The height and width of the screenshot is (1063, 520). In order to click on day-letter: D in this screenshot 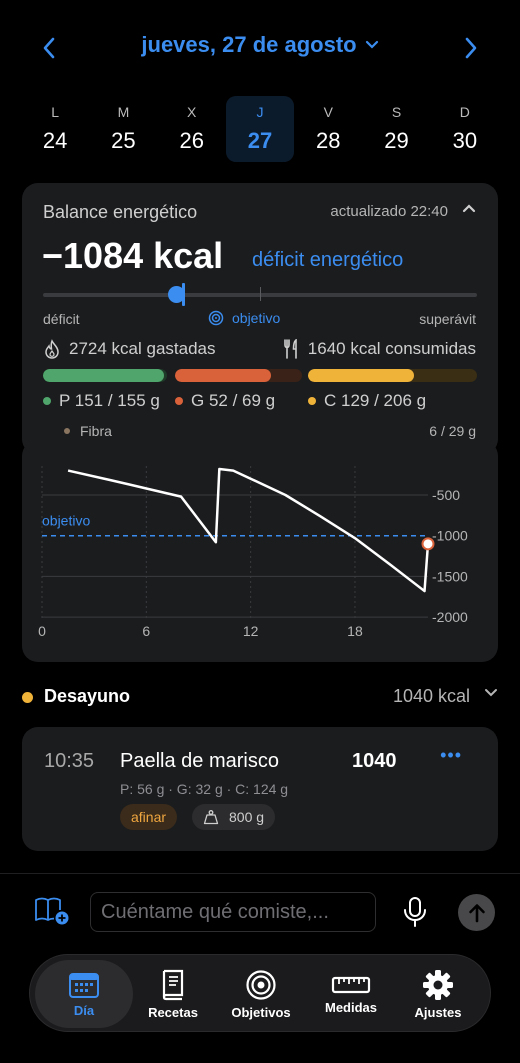, I will do `click(464, 112)`.